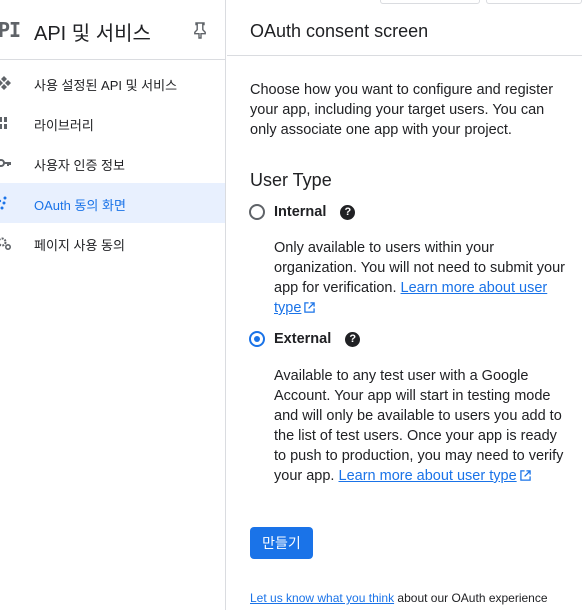 This screenshot has width=582, height=610. I want to click on settings-gear-icon, so click(6, 243).